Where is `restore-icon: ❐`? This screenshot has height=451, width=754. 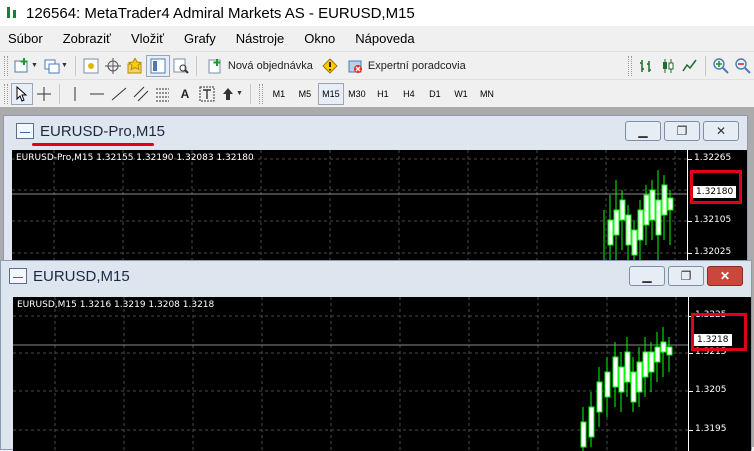 restore-icon: ❐ is located at coordinates (686, 276).